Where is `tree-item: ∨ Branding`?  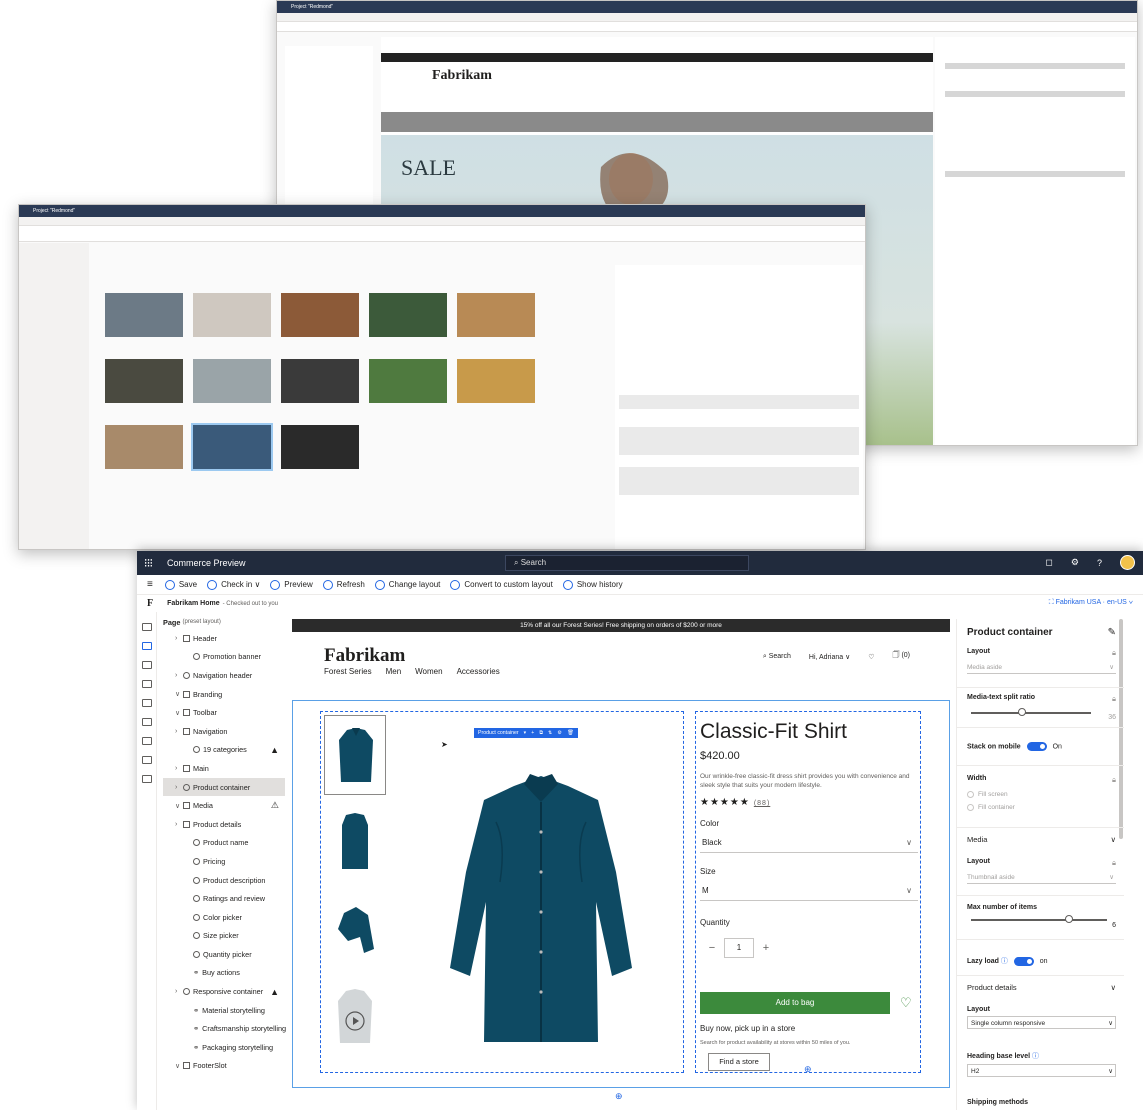 tree-item: ∨ Branding is located at coordinates (224, 694).